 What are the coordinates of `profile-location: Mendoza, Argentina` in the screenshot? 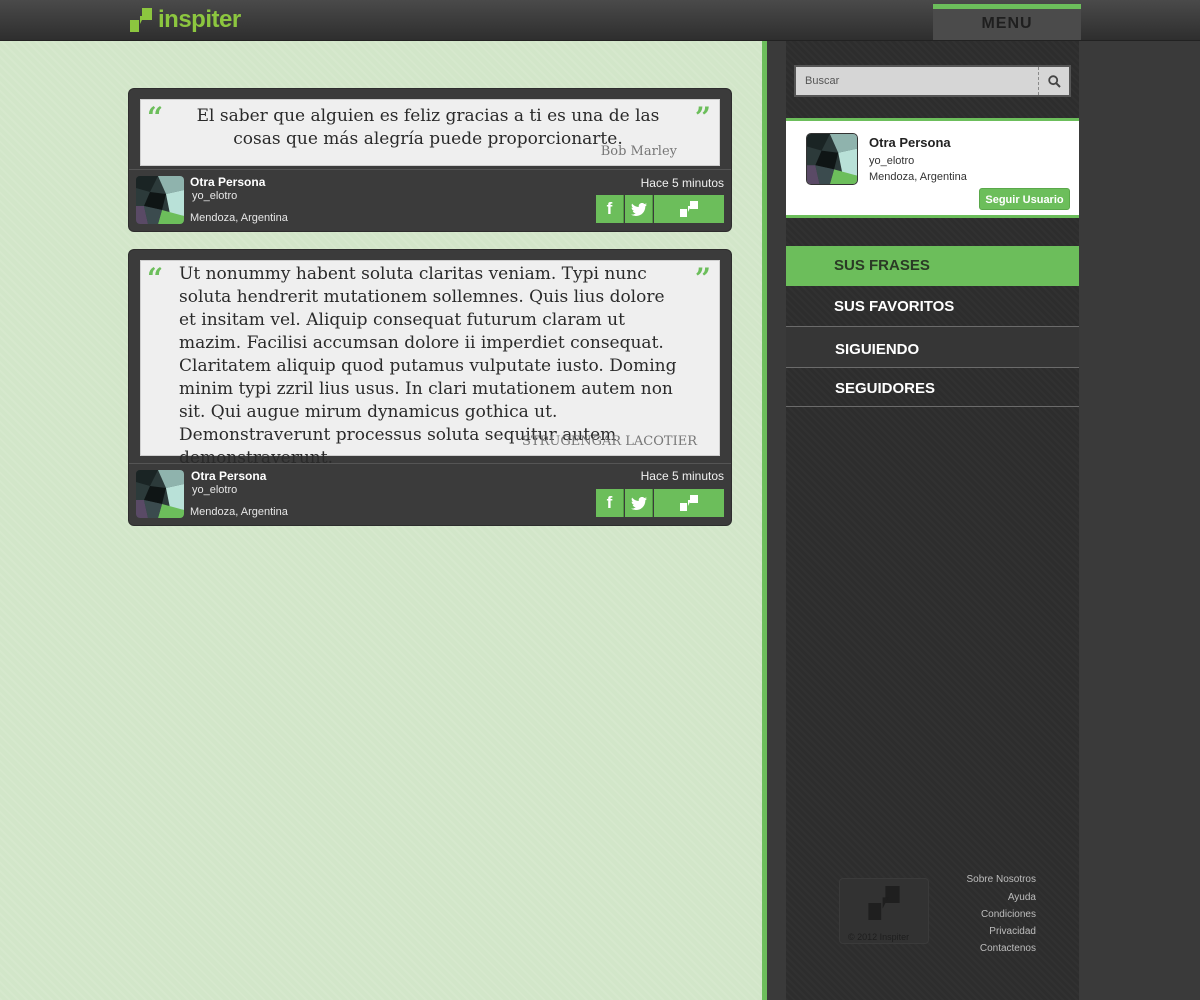 It's located at (918, 177).